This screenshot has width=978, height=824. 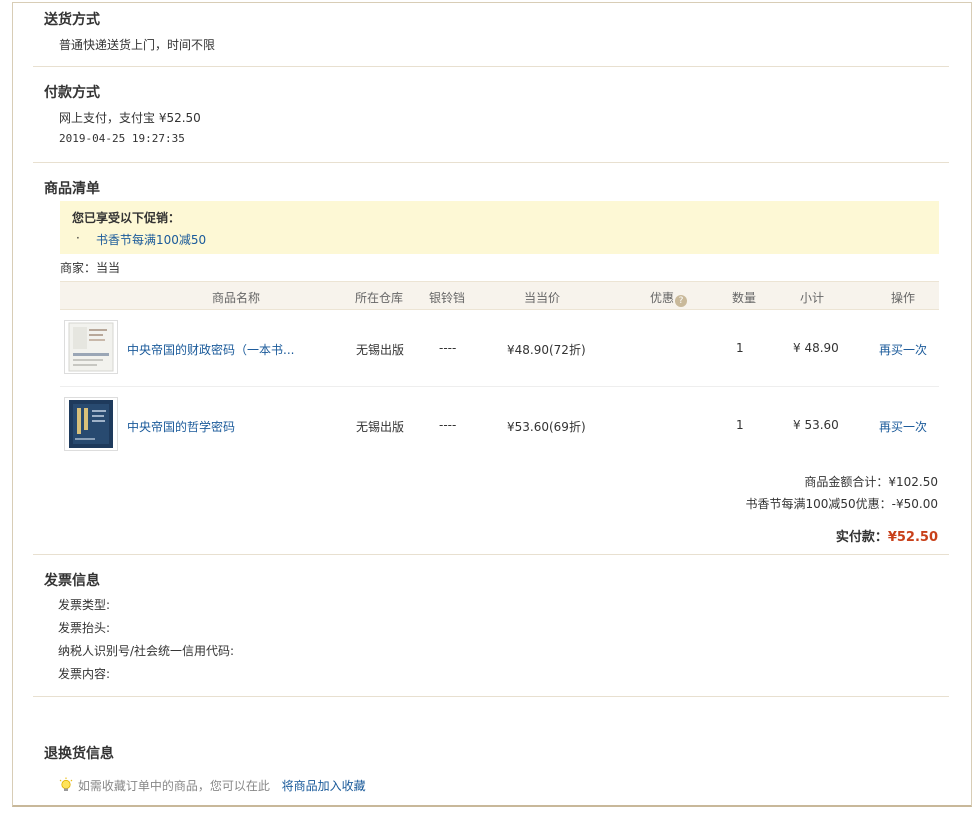 I want to click on returns-tip: 如需收藏订单中的商品，您可以在此 将商品加入收藏, so click(x=212, y=785).